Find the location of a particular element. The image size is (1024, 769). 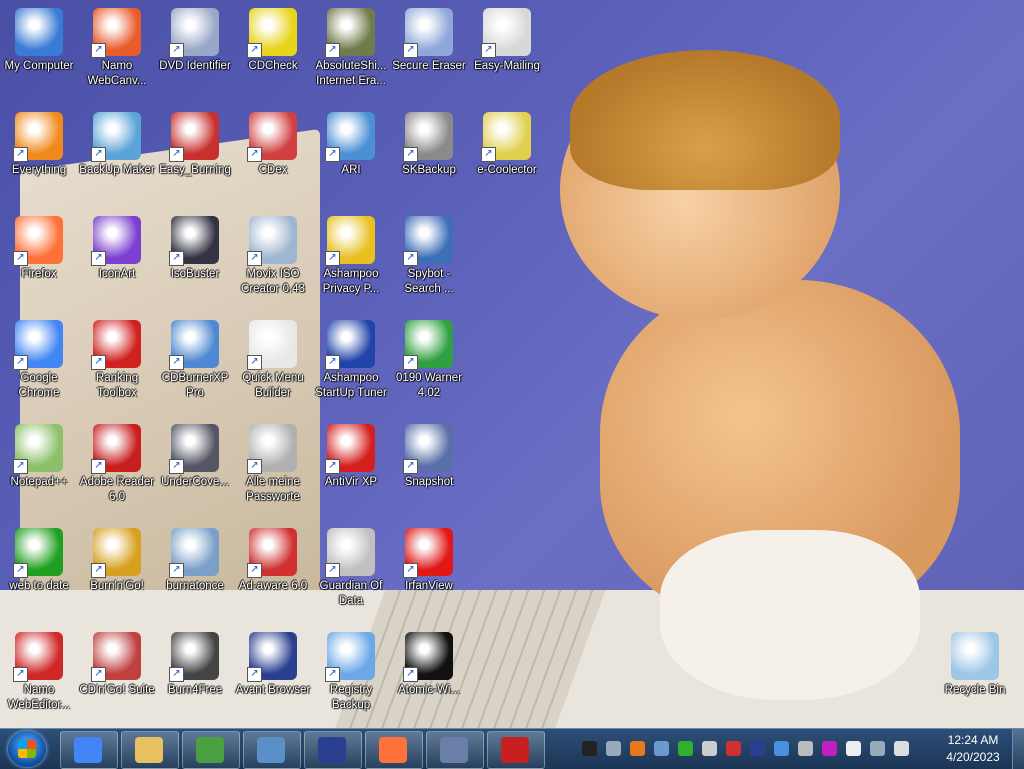

taskbar: 12:24 AM 4/20/2023 is located at coordinates (512, 748).